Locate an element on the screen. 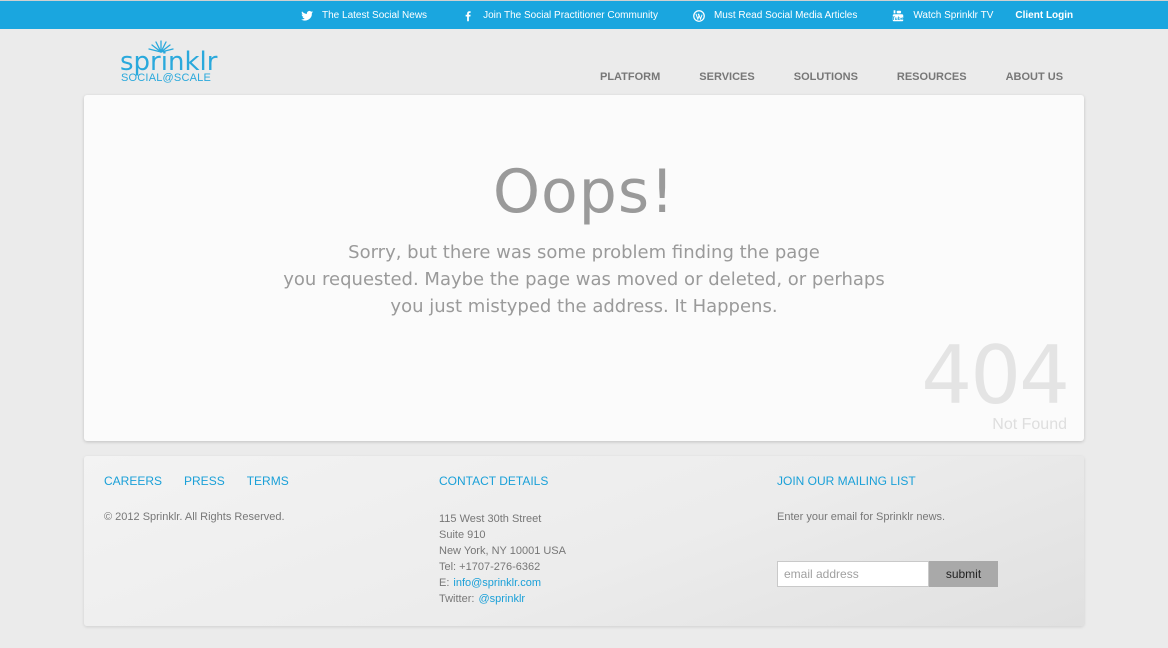 The width and height of the screenshot is (1168, 648). mailing-form: submit is located at coordinates (887, 574).